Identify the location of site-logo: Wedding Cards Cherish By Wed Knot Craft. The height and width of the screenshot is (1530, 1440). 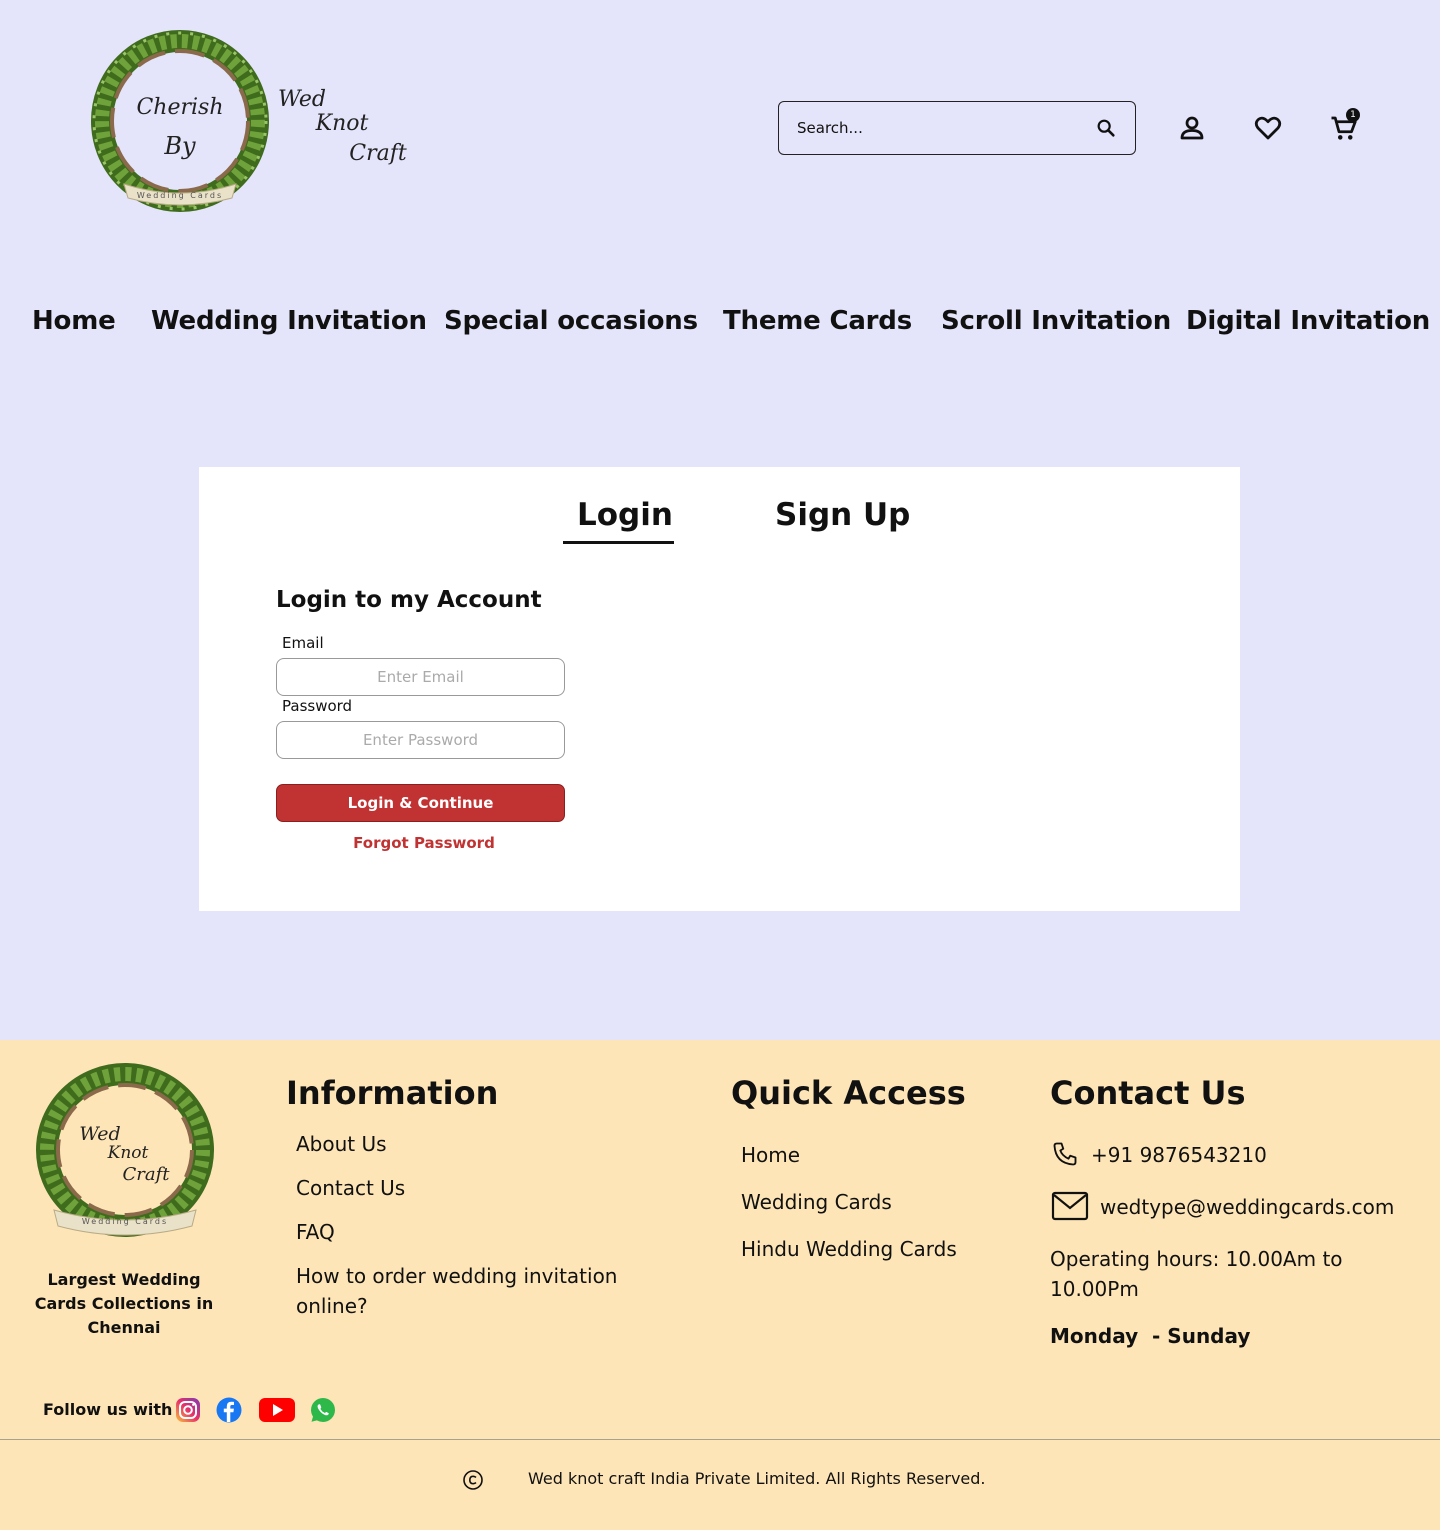
(249, 126).